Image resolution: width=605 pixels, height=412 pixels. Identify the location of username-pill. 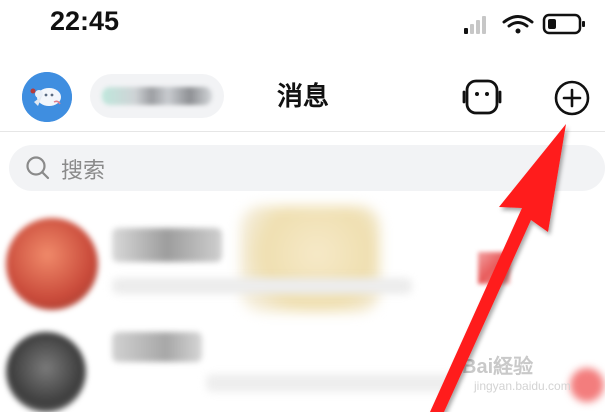
(157, 96).